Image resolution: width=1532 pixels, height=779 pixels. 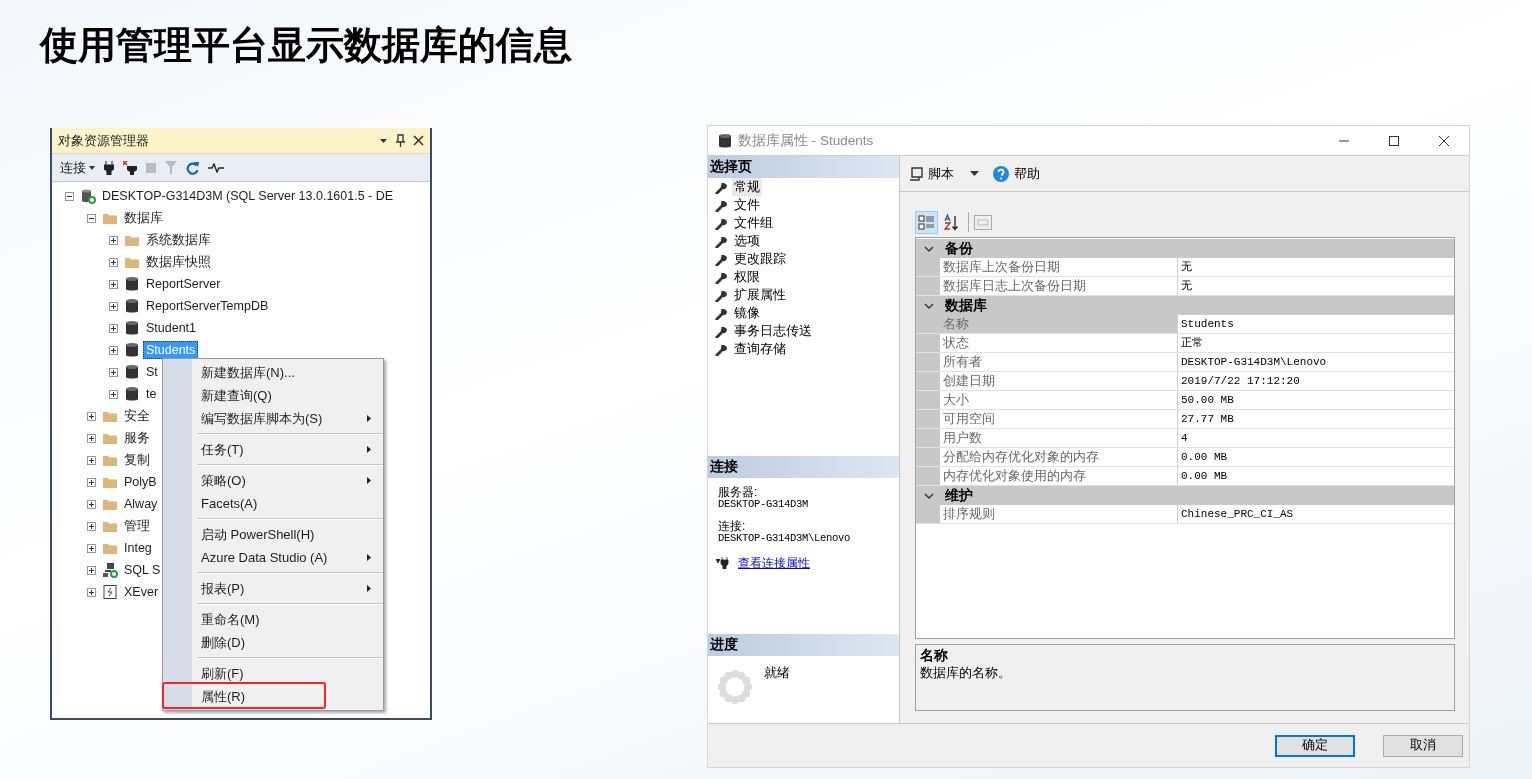 What do you see at coordinates (152, 372) in the screenshot?
I see `tree-item: St` at bounding box center [152, 372].